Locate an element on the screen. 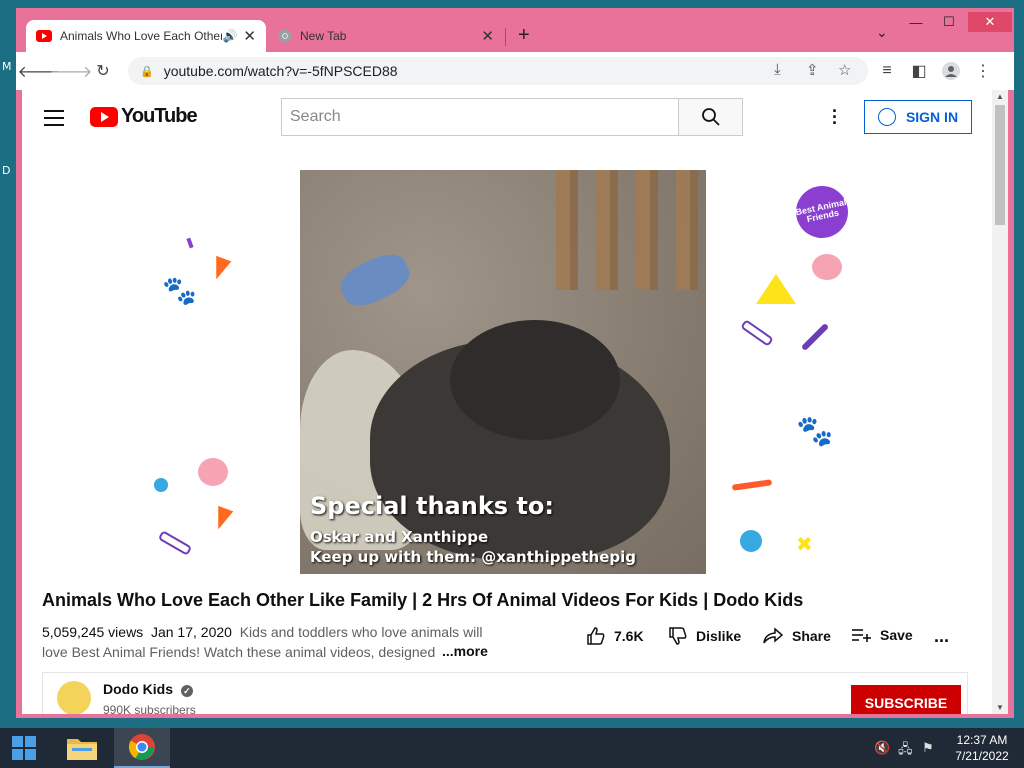 This screenshot has height=768, width=1024. dislike-button: Dislike is located at coordinates (704, 636).